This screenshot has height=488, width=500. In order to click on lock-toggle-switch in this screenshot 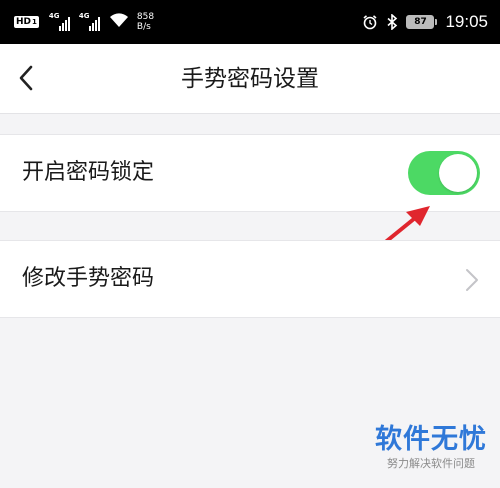, I will do `click(444, 173)`.